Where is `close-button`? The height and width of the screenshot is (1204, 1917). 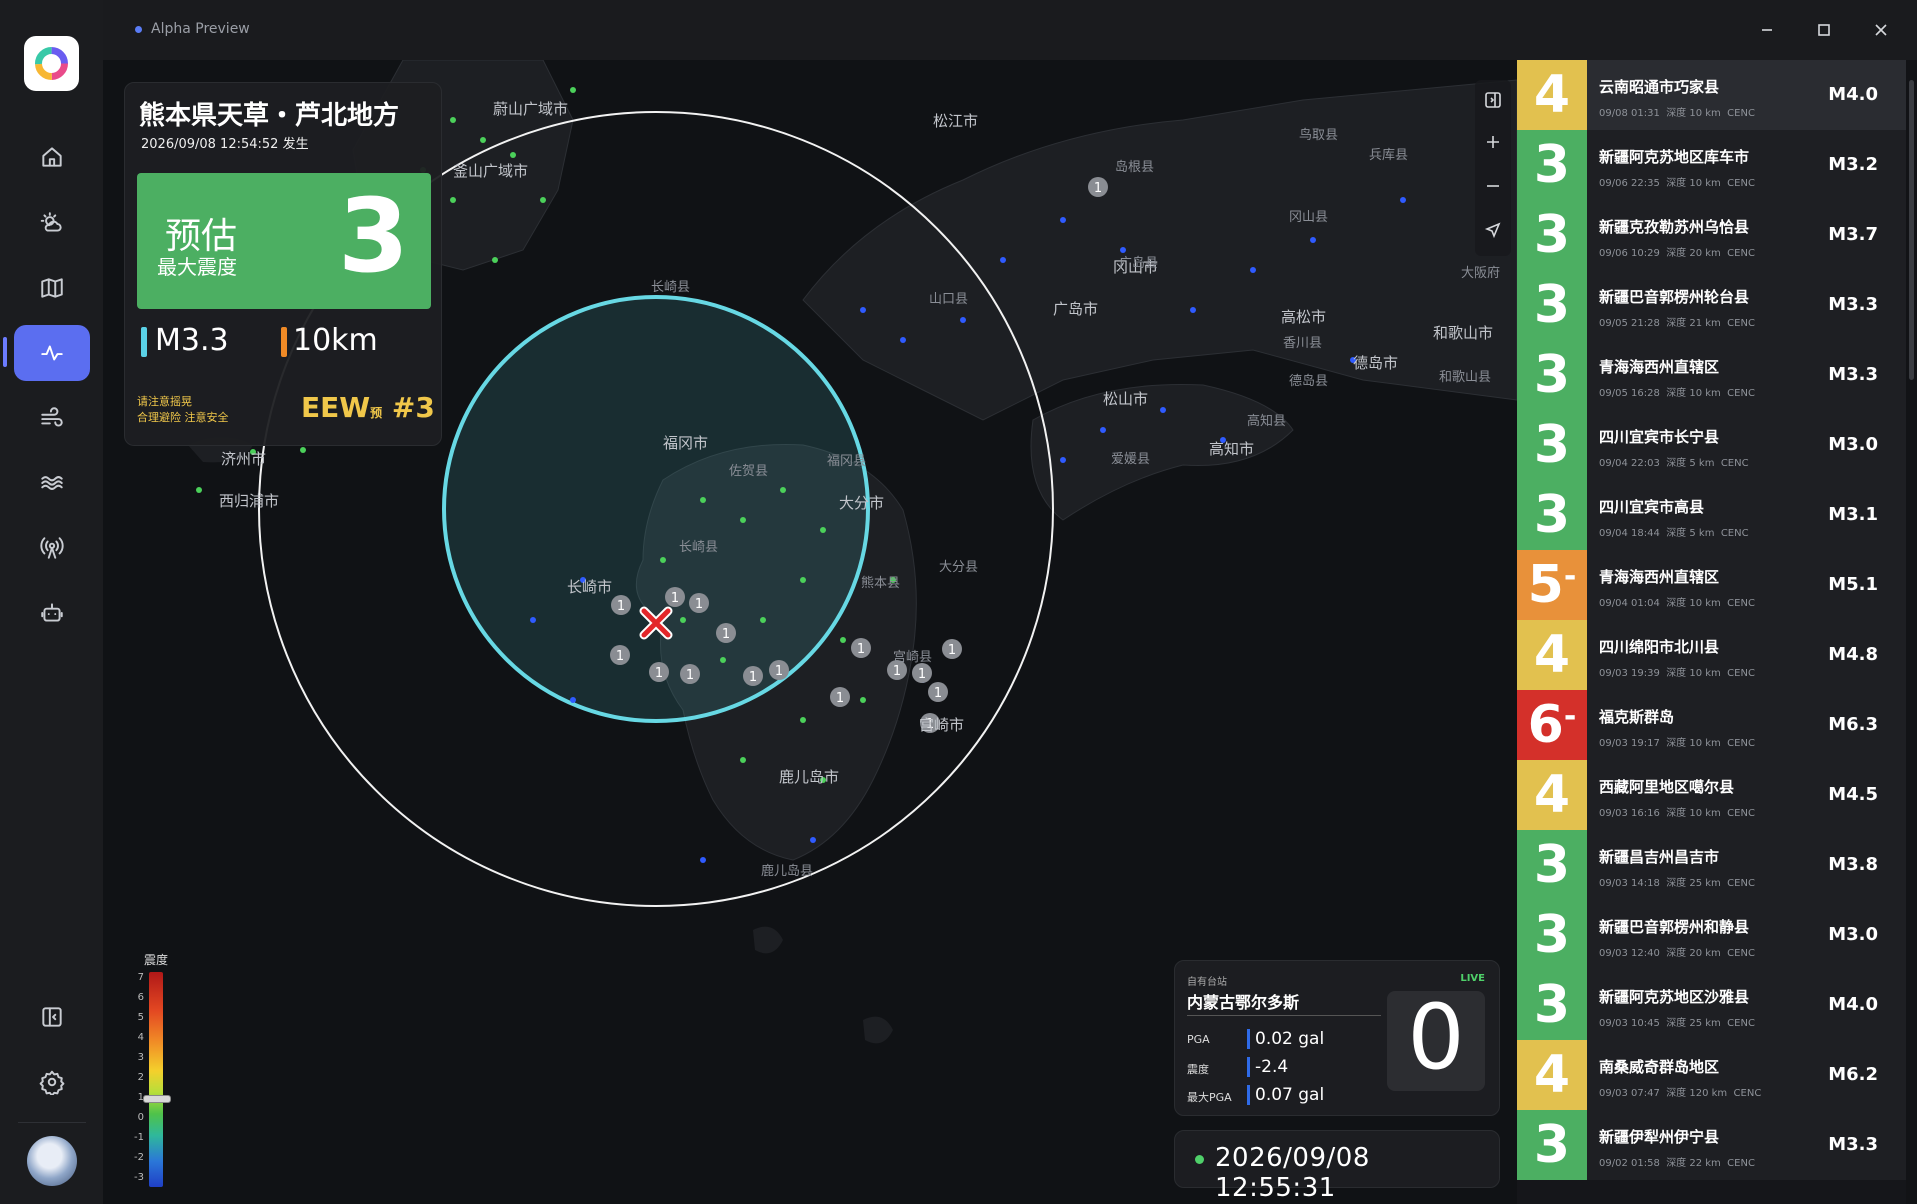 close-button is located at coordinates (1881, 30).